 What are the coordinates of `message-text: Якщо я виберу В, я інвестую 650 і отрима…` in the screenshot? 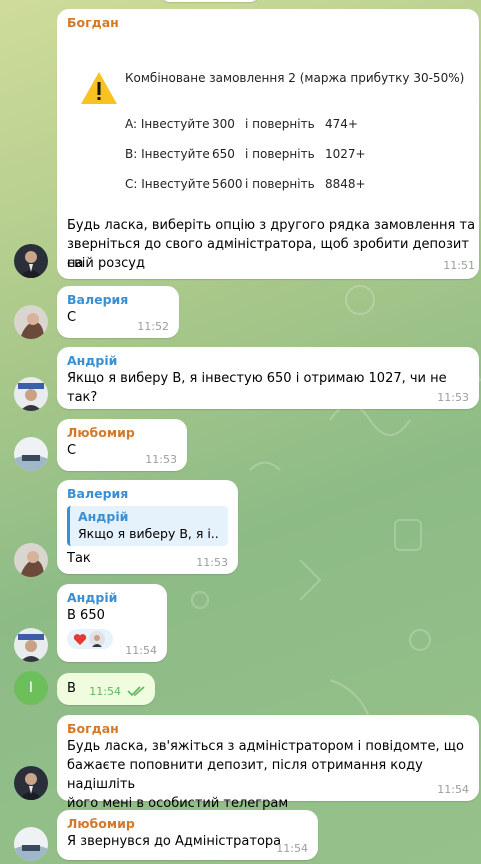 It's located at (257, 388).